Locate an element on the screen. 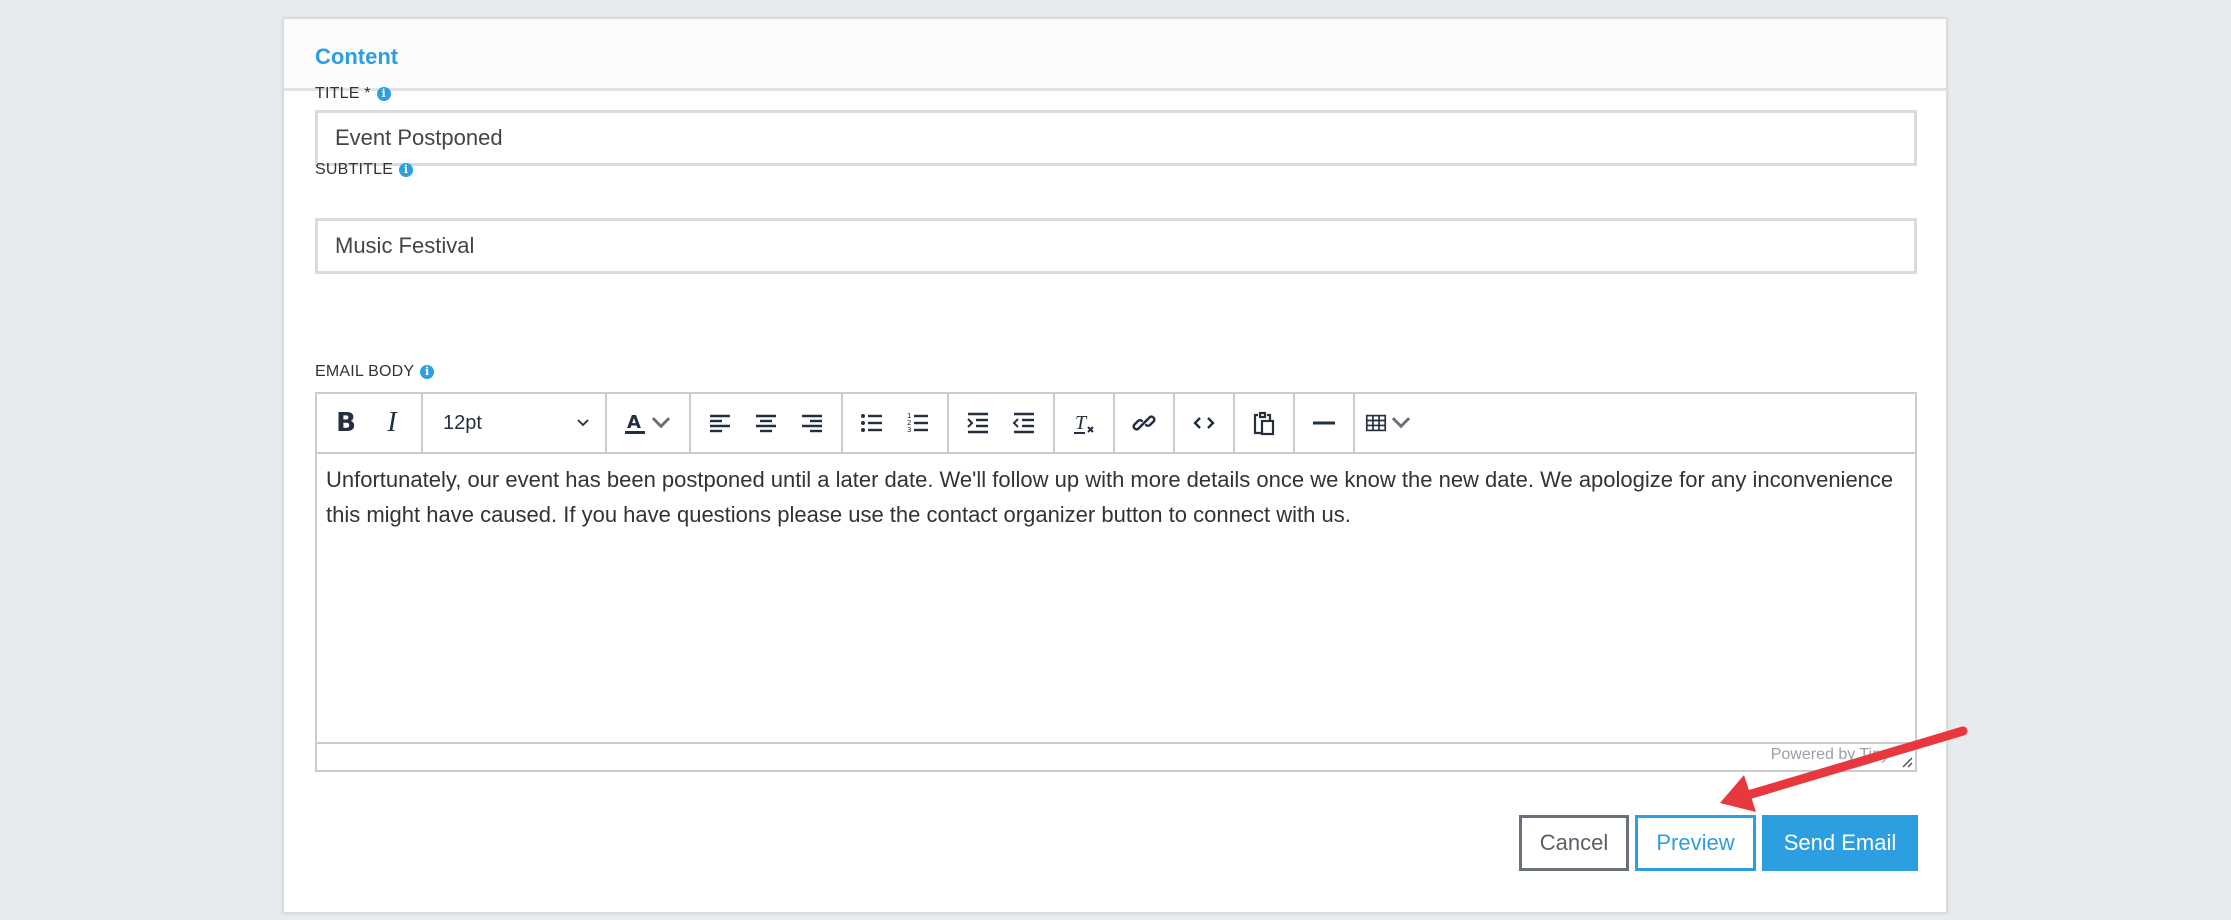 The height and width of the screenshot is (920, 2231). format-group: B I is located at coordinates (370, 423).